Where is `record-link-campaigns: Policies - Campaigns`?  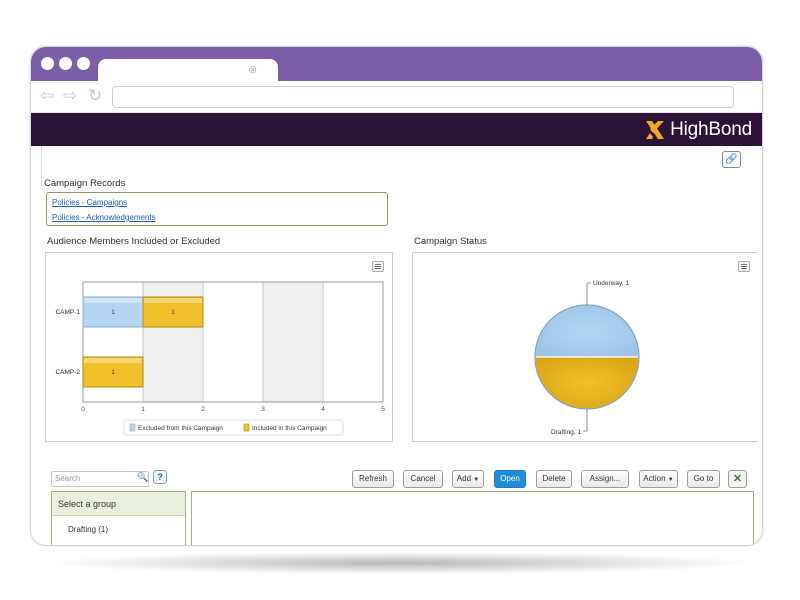 record-link-campaigns: Policies - Campaigns is located at coordinates (219, 202).